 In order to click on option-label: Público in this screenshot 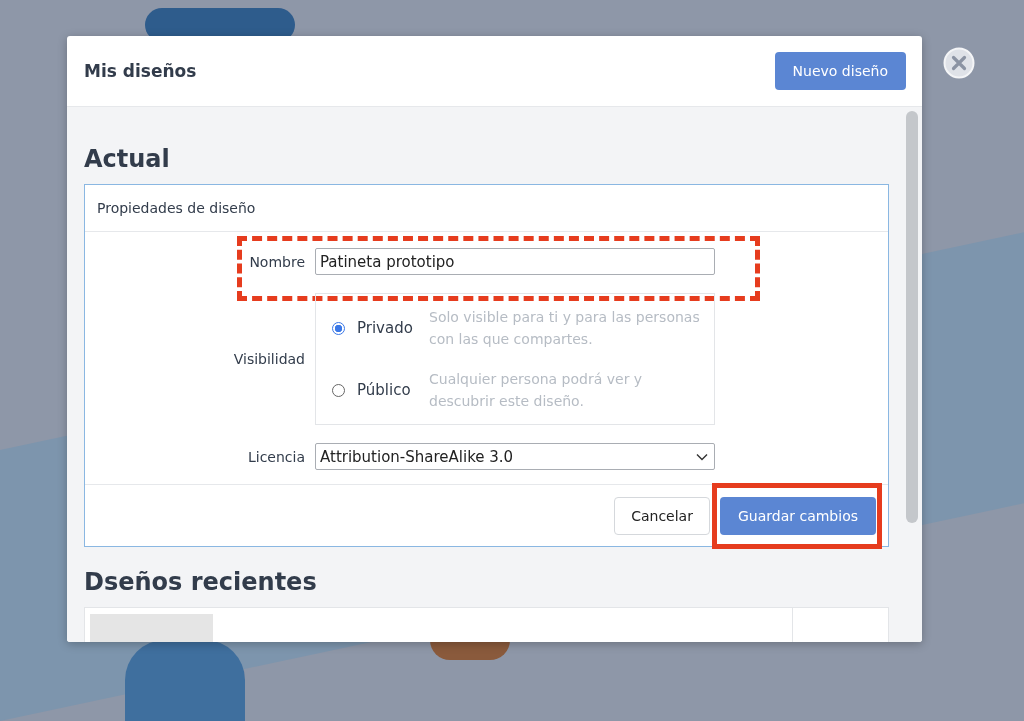, I will do `click(387, 390)`.